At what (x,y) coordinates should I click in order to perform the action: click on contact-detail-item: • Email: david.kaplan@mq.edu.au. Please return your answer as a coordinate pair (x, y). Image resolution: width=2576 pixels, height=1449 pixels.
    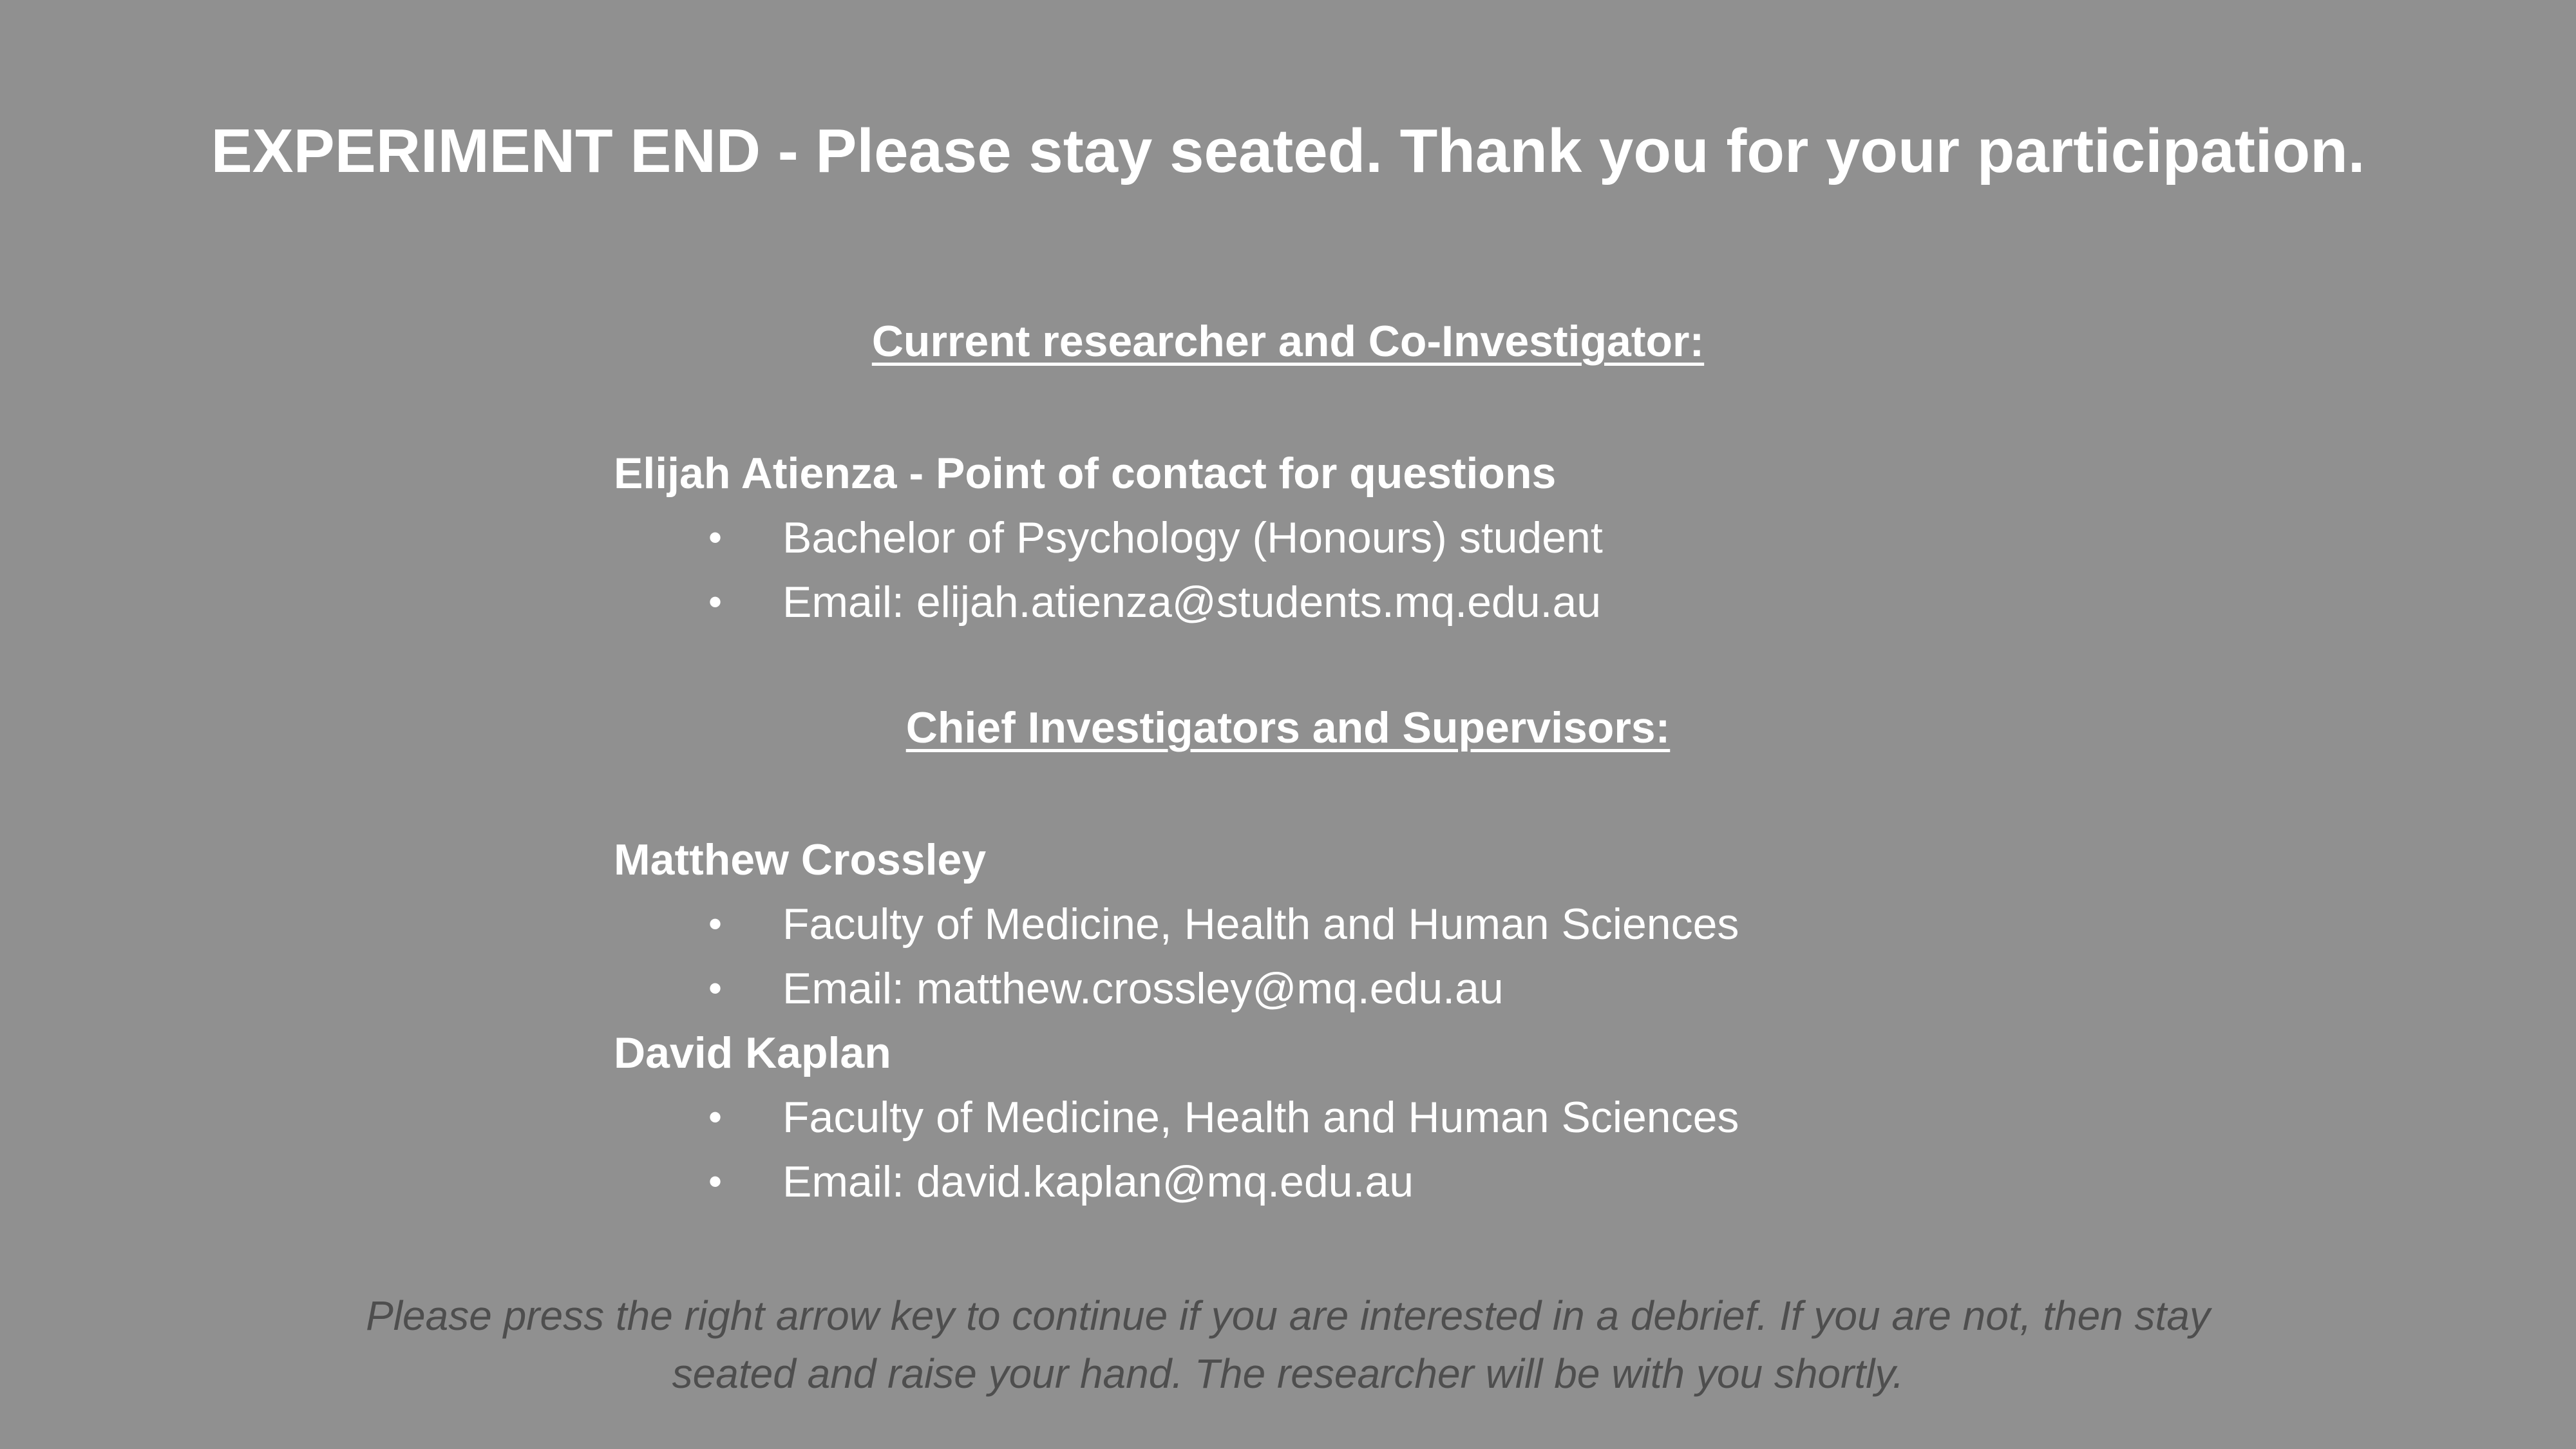
    Looking at the image, I should click on (1386, 1182).